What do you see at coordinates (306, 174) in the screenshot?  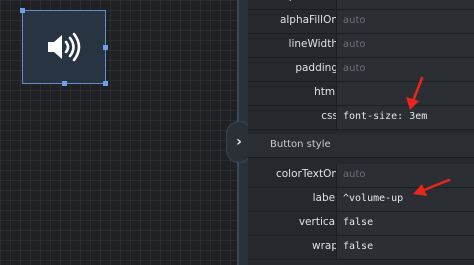 I see `property-label: colorTextOn` at bounding box center [306, 174].